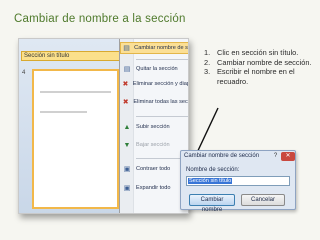  I want to click on menu-item-label: Subir sección, so click(153, 127).